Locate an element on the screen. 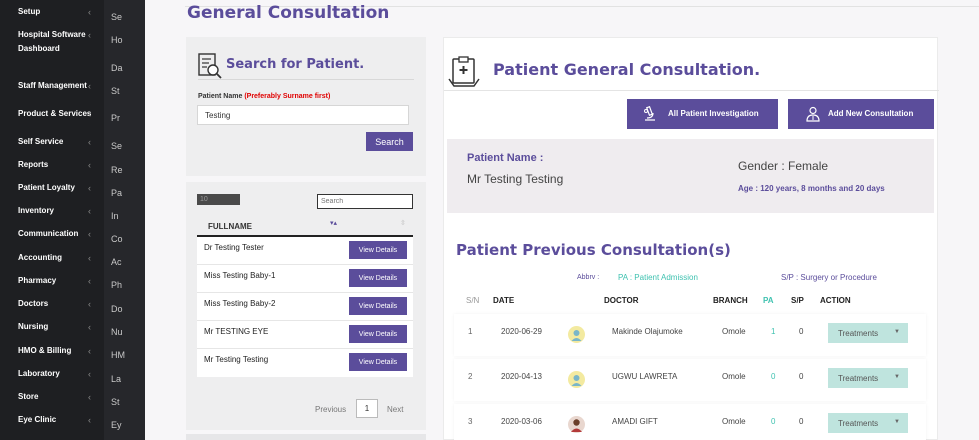 The height and width of the screenshot is (440, 979). caret-down-icon: ▼ is located at coordinates (897, 332).